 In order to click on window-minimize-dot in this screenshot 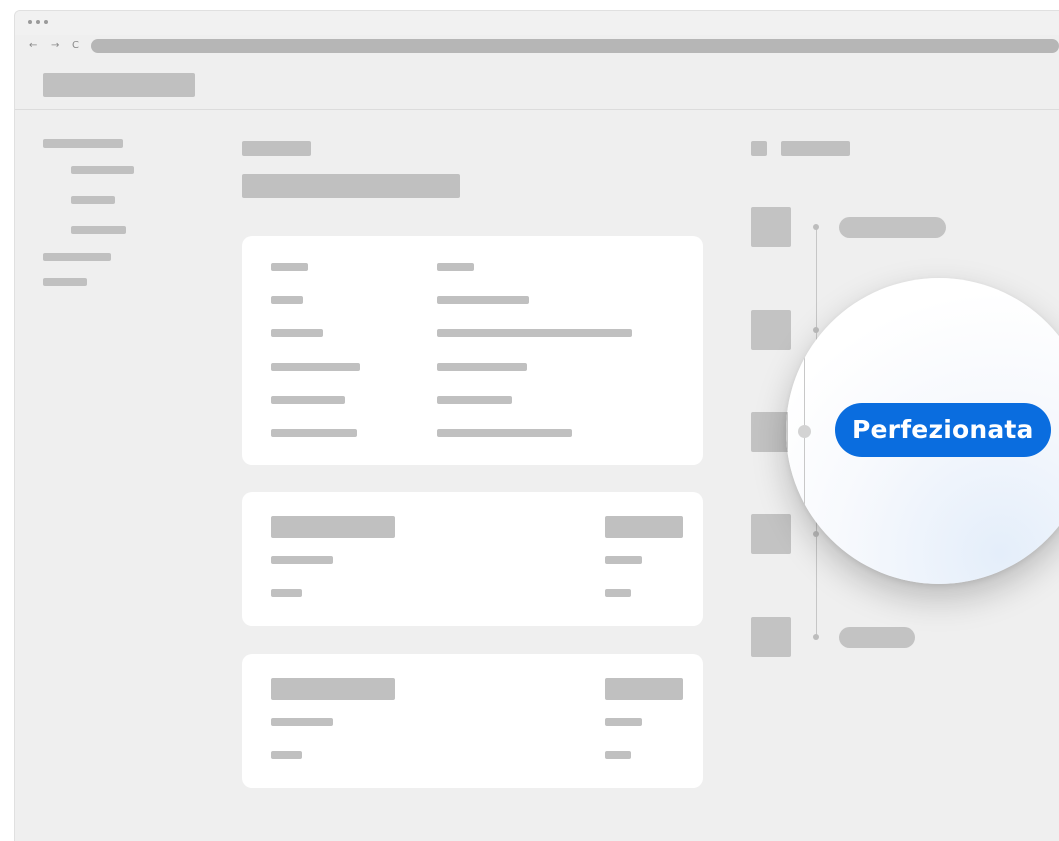, I will do `click(38, 22)`.